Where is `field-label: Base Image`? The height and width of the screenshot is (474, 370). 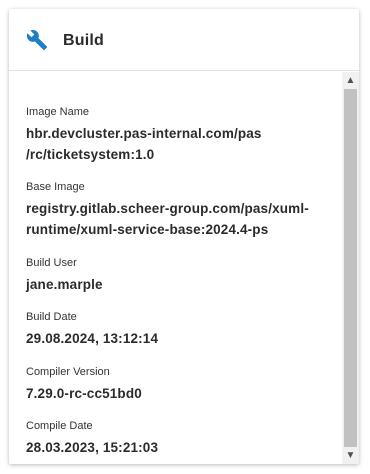 field-label: Base Image is located at coordinates (55, 187).